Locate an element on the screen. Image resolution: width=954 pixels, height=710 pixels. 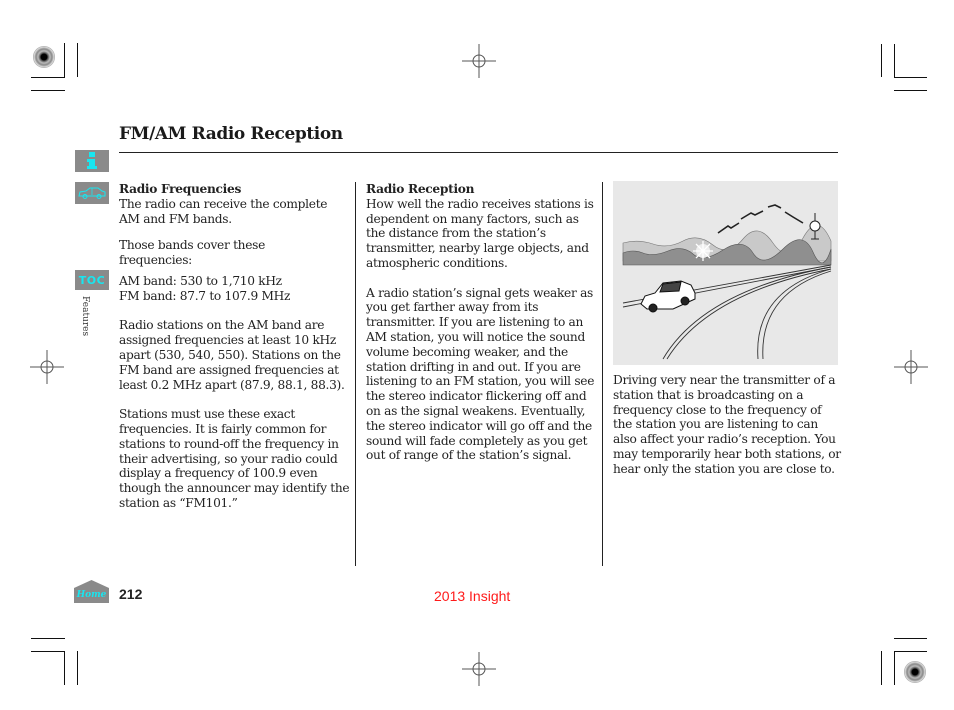
toc-label: TOC is located at coordinates (92, 280).